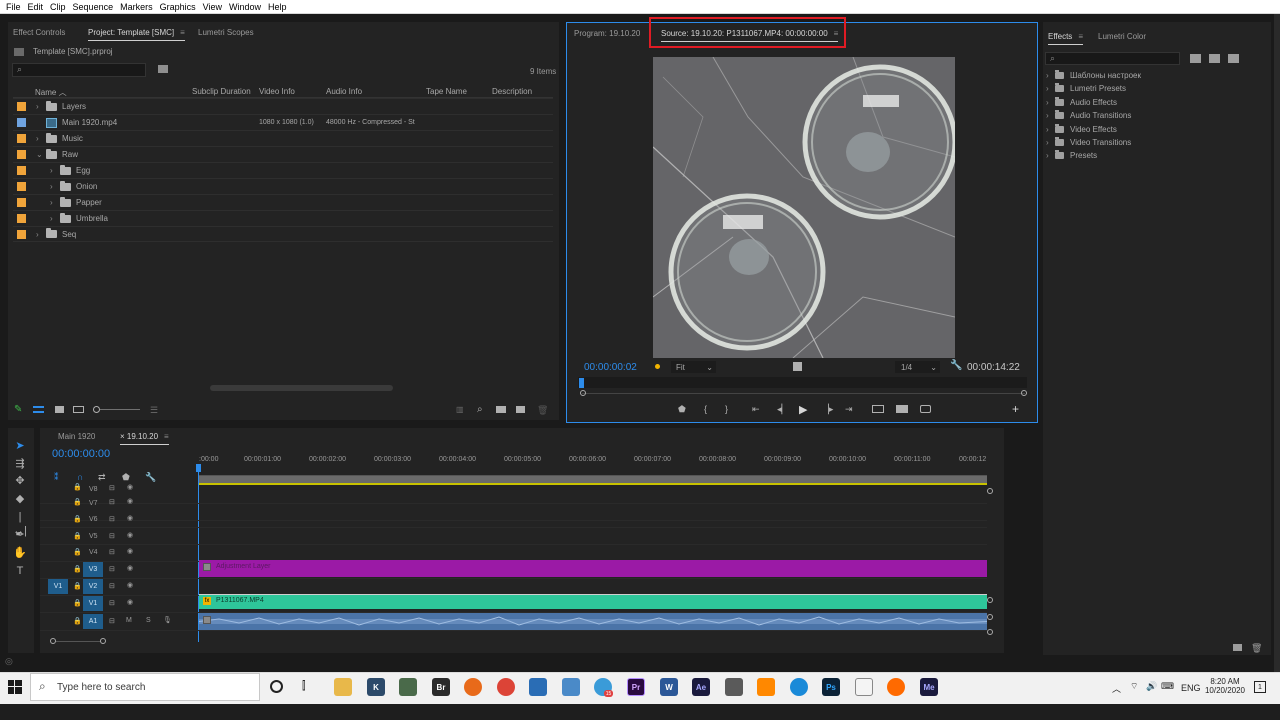 This screenshot has height=720, width=1280. What do you see at coordinates (93, 621) in the screenshot?
I see `track-target-a1: A1` at bounding box center [93, 621].